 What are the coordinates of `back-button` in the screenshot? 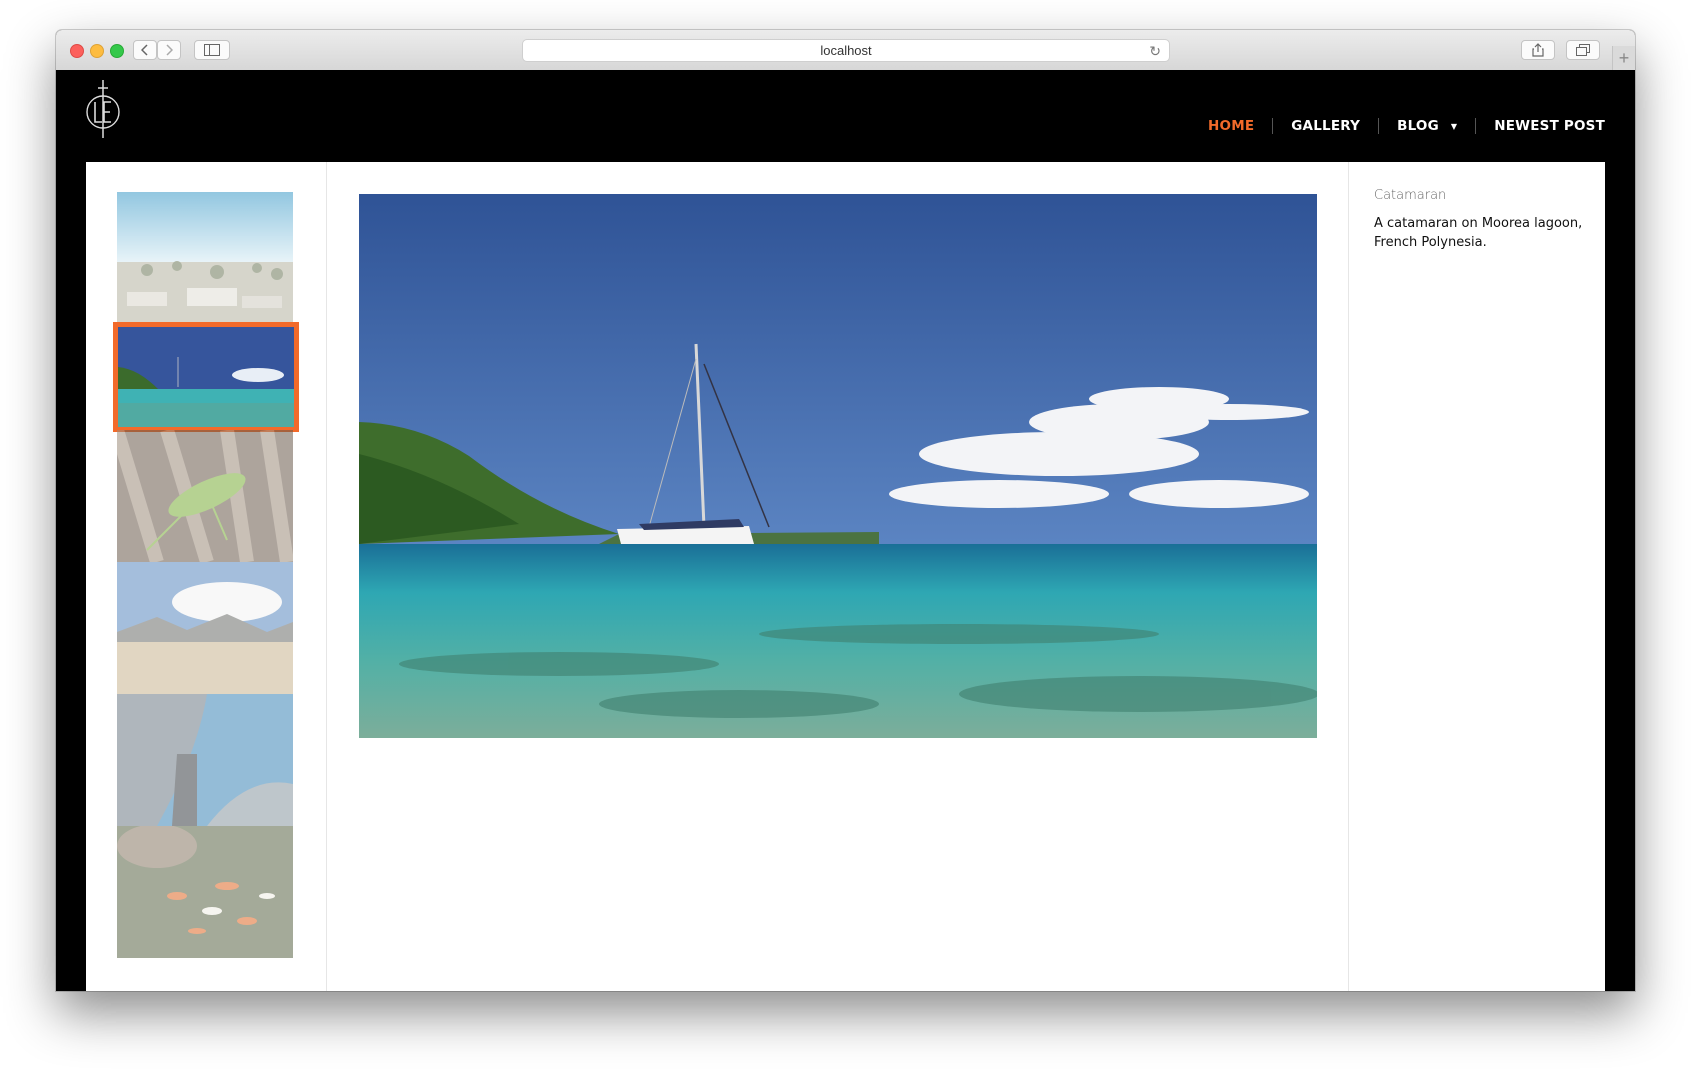 It's located at (145, 50).